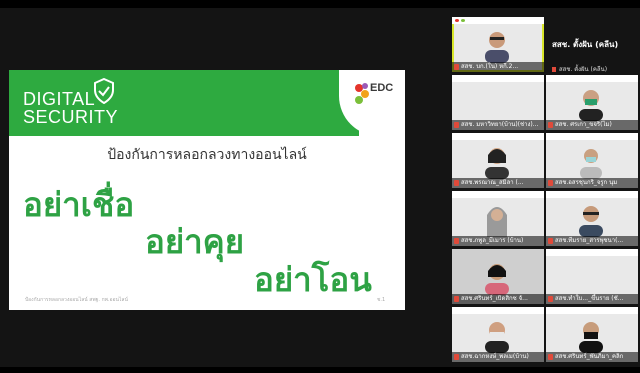 This screenshot has width=640, height=373. I want to click on participant-tile: สสช.ศรินทร์_พันภิมา_คลิก, so click(592, 334).